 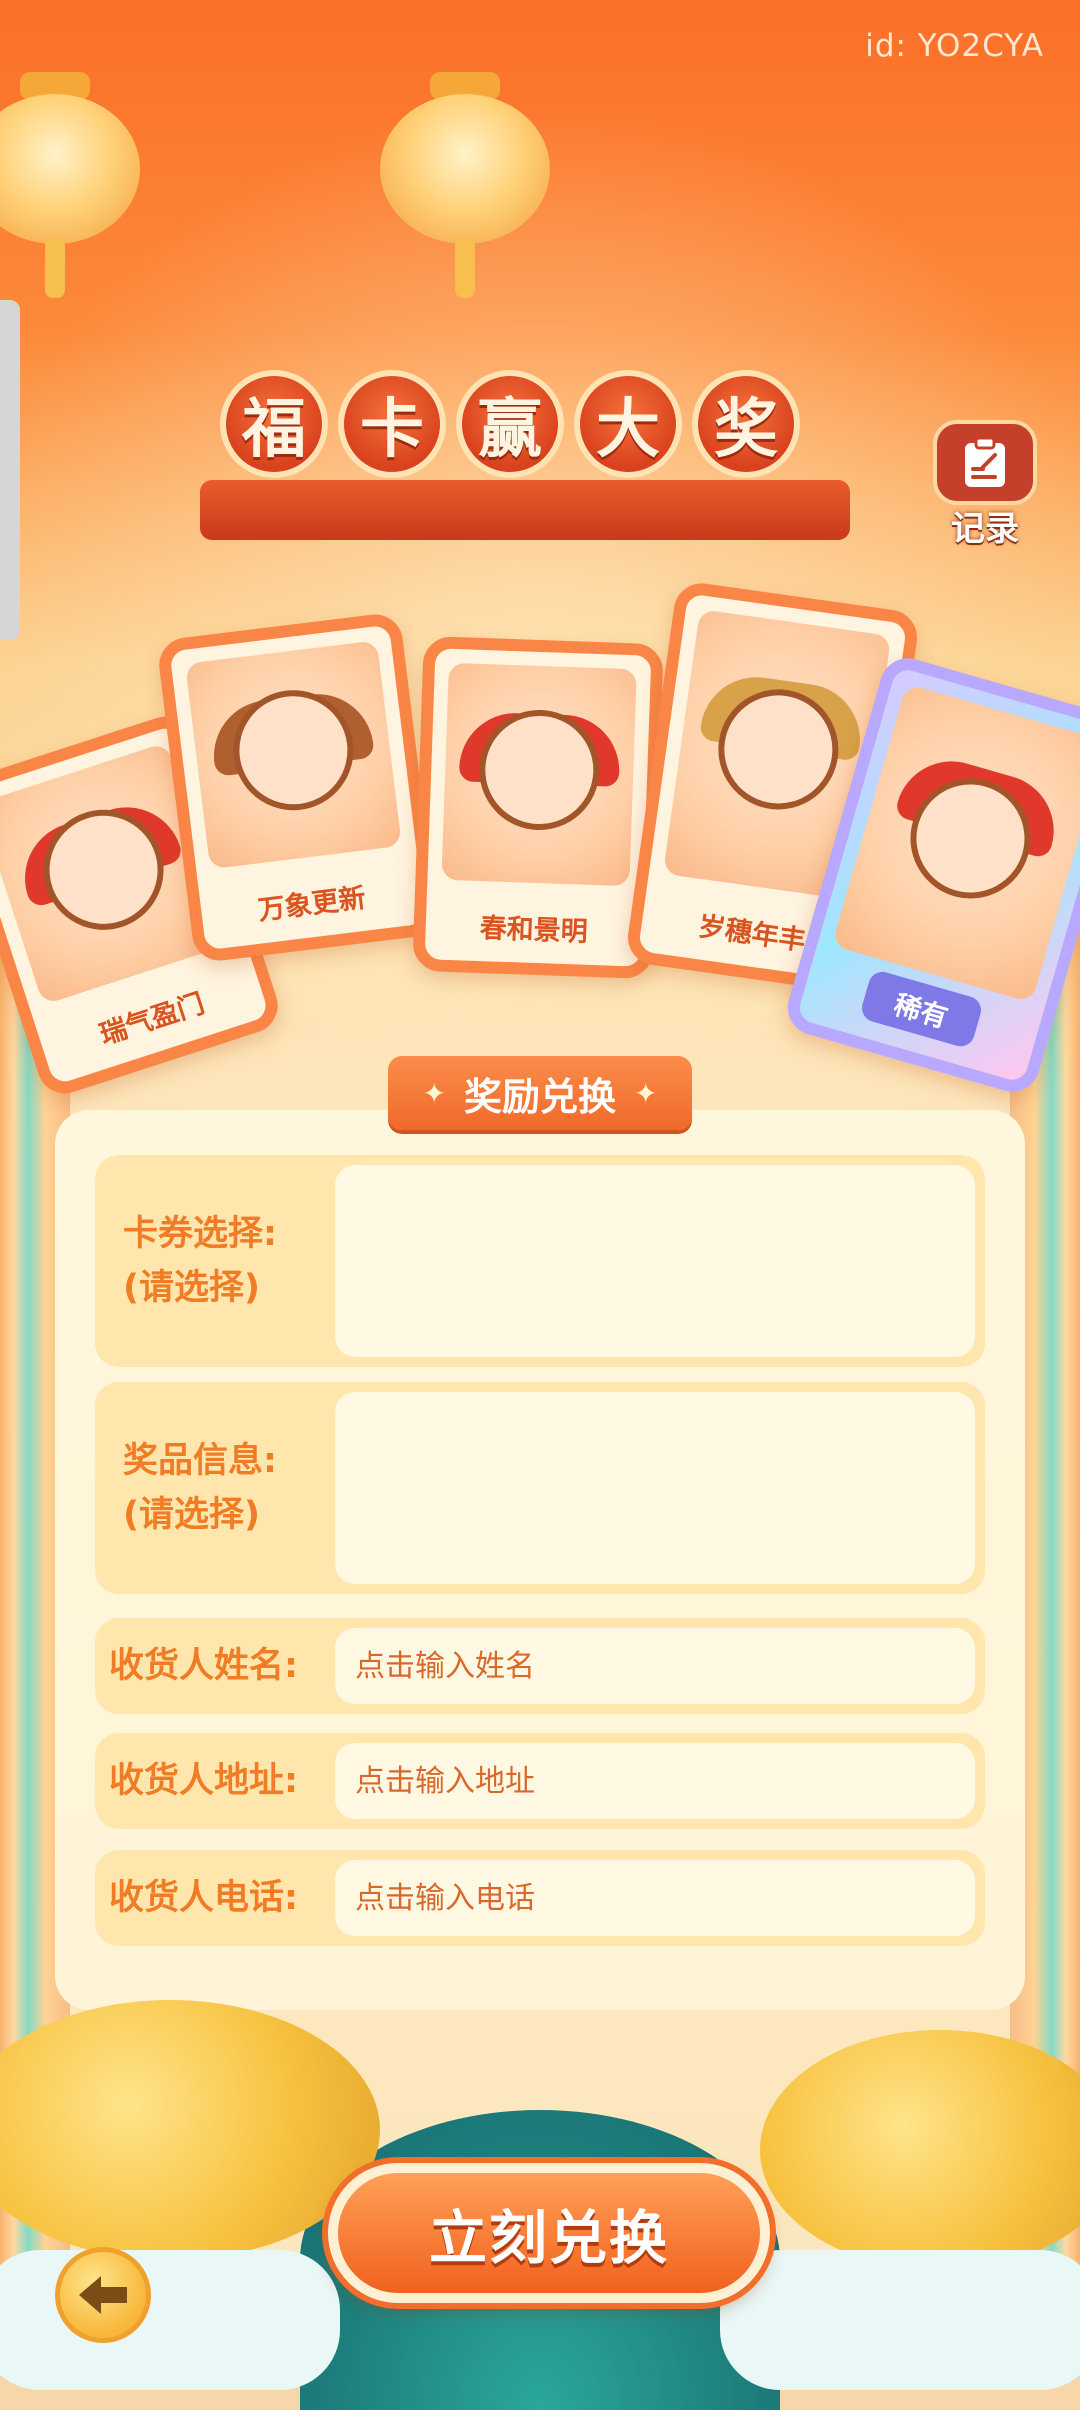 I want to click on prize-info-label: 奖品信息:, so click(x=200, y=1461).